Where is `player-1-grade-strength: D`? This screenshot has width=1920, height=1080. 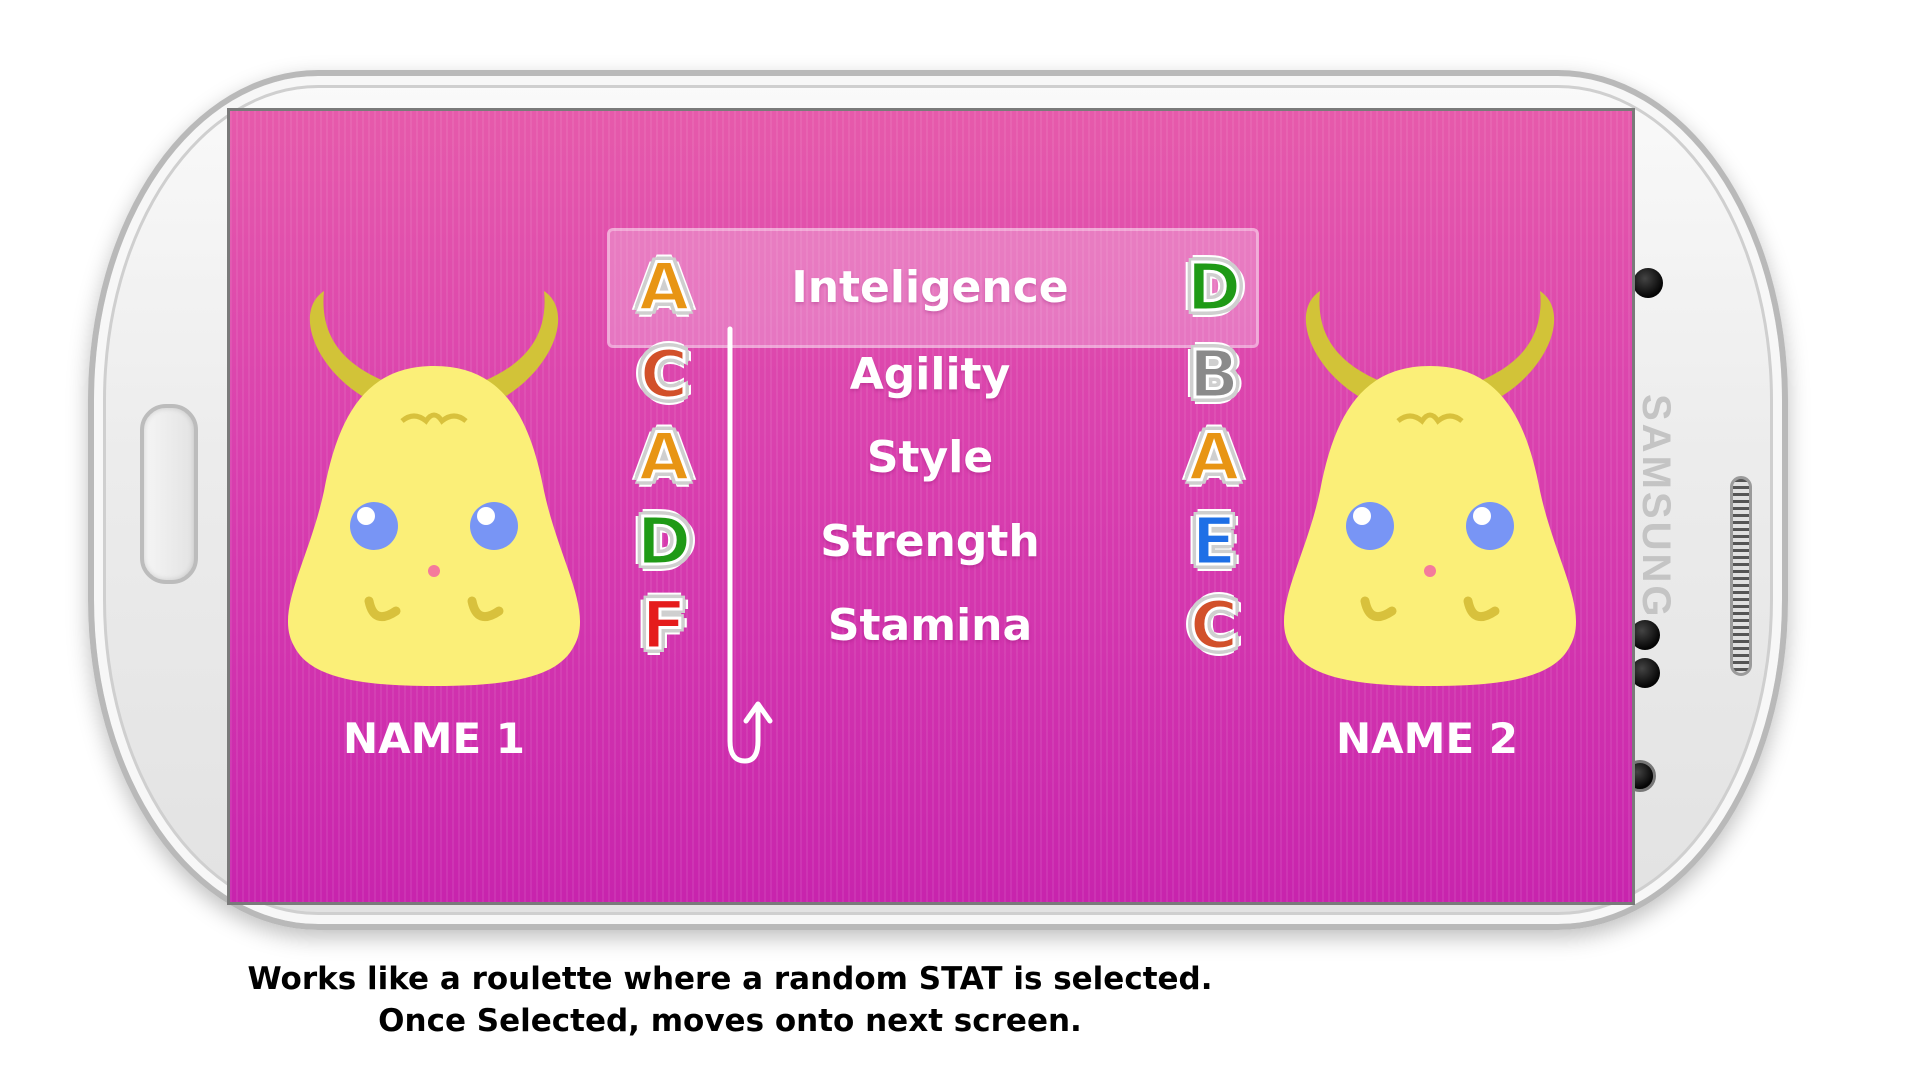 player-1-grade-strength: D is located at coordinates (664, 542).